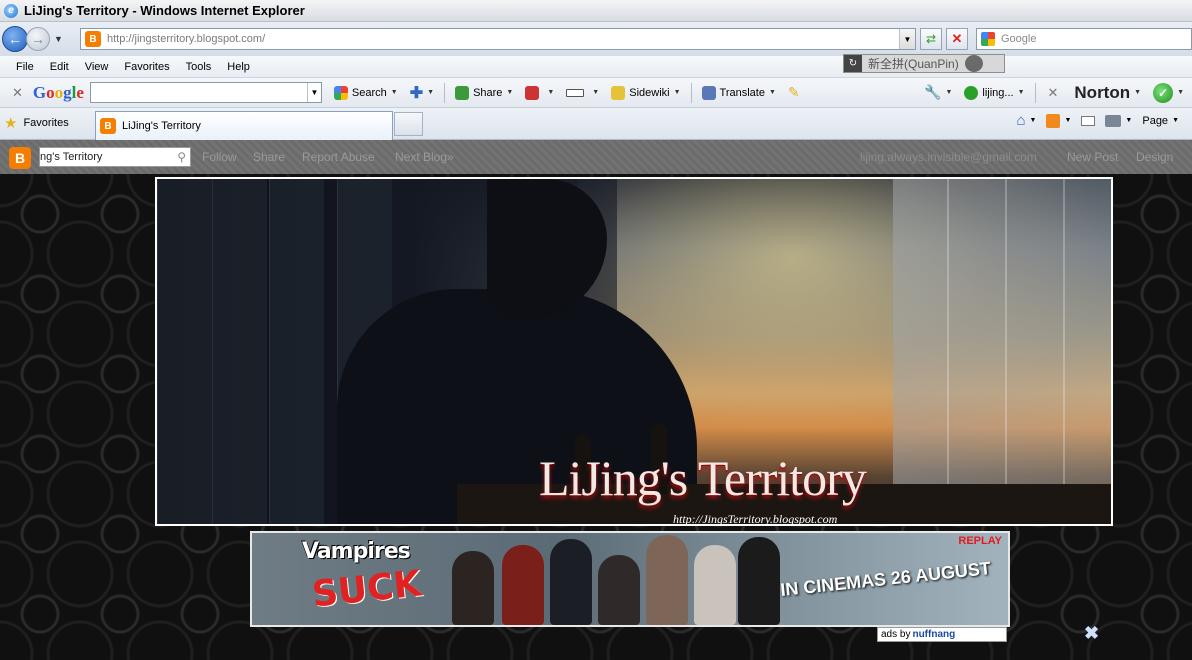 The width and height of the screenshot is (1192, 660). What do you see at coordinates (532, 92) in the screenshot?
I see `popup-blocker-icon` at bounding box center [532, 92].